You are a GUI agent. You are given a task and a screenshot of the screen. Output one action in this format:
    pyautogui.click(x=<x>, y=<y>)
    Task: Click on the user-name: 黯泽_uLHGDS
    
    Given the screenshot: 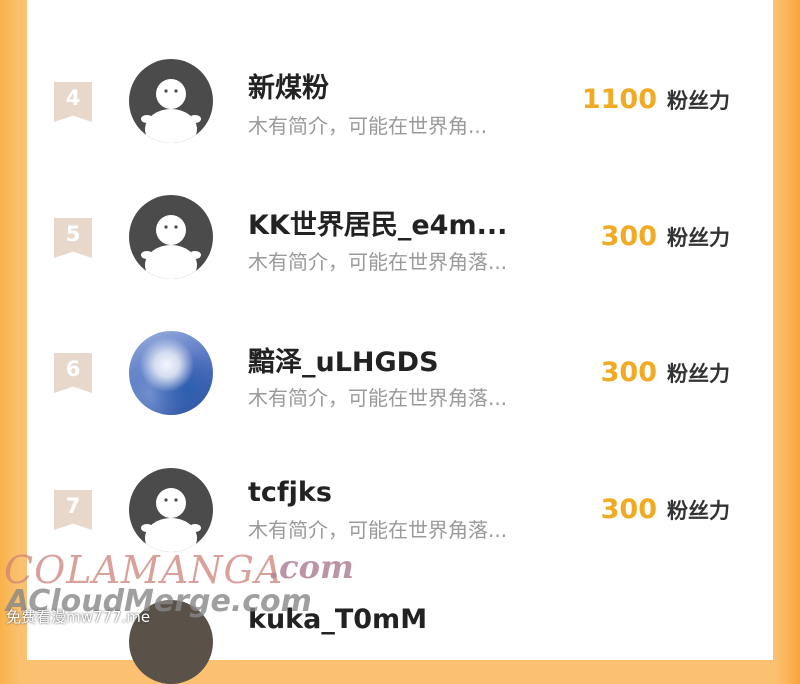 What is the action you would take?
    pyautogui.click(x=343, y=359)
    